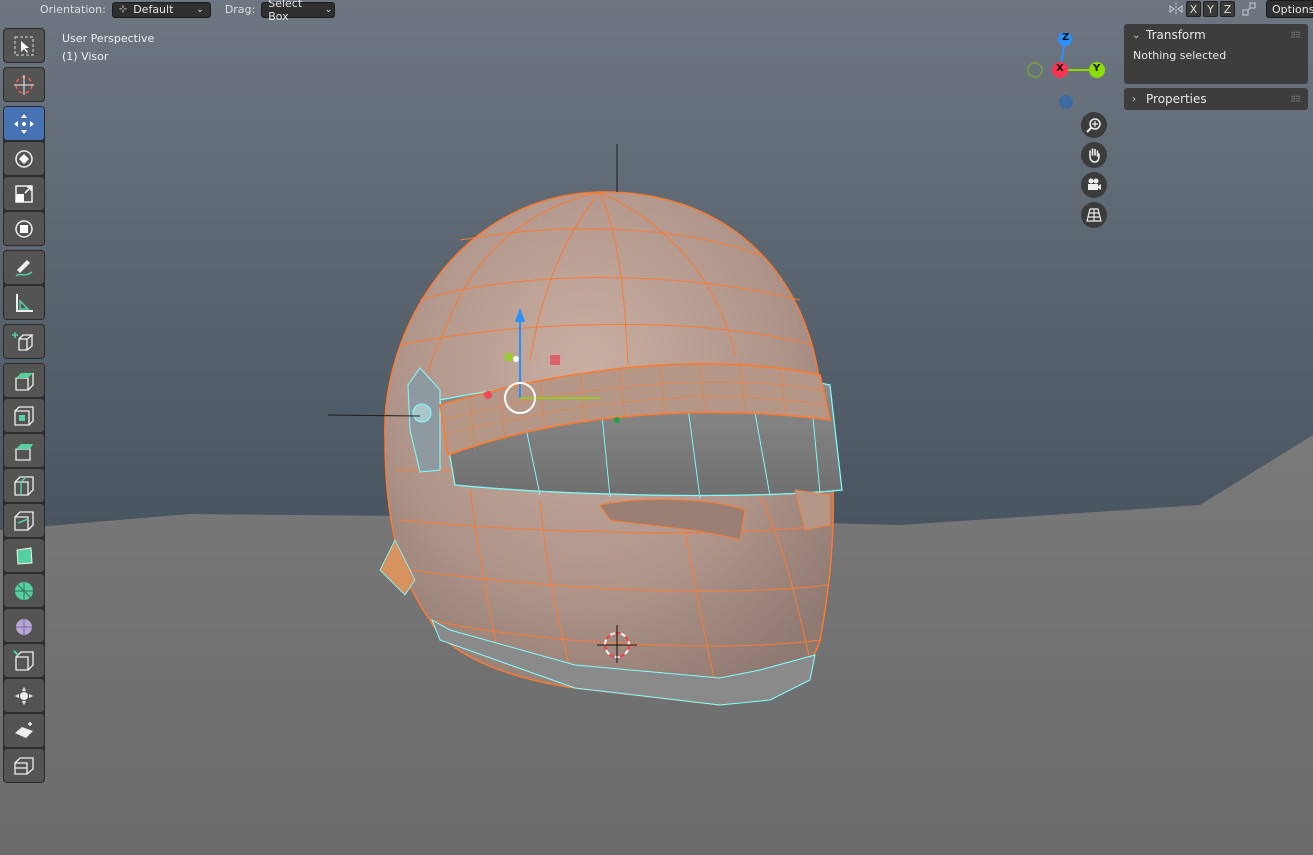  I want to click on spin-tool, so click(24, 590).